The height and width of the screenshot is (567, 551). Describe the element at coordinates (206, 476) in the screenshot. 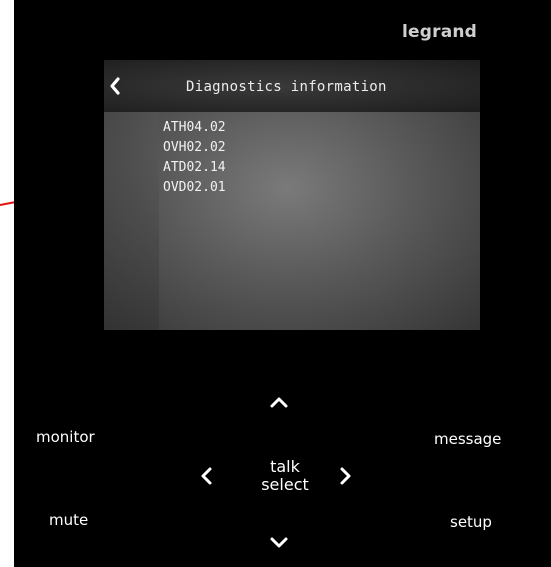

I see `left-chevron-icon` at that location.